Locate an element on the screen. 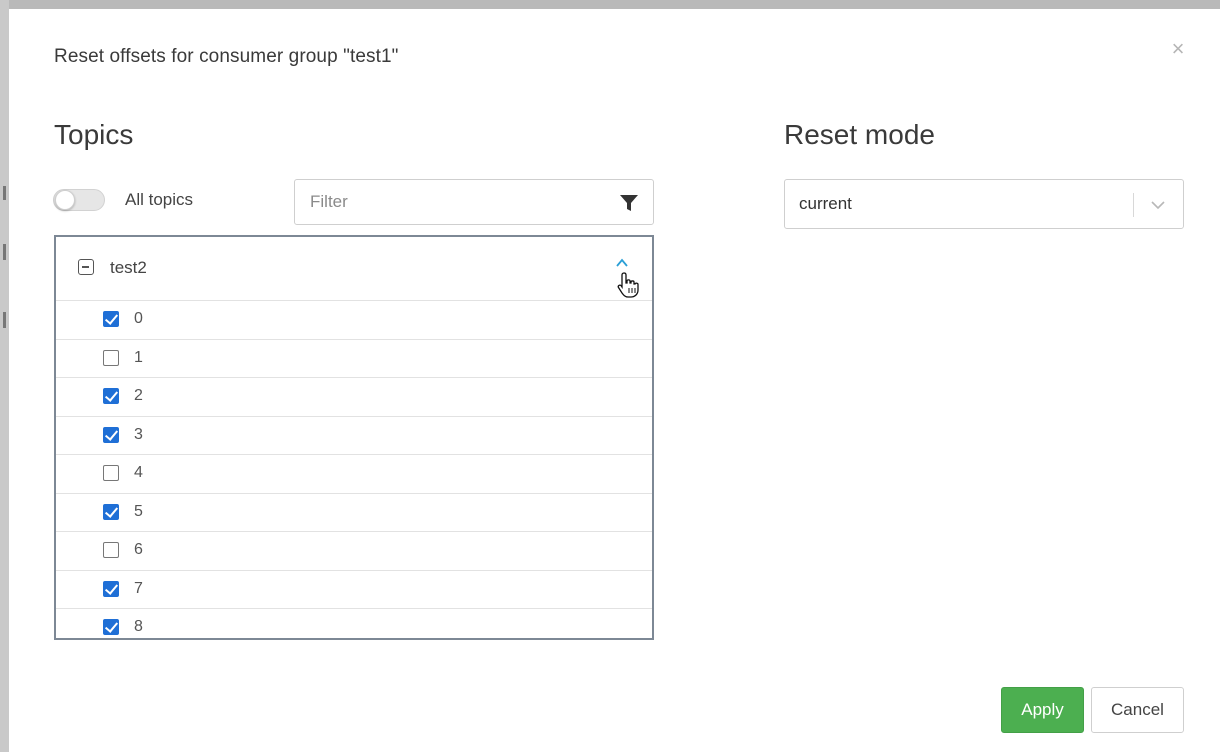 This screenshot has height=752, width=1220. close-icon: × is located at coordinates (1178, 48).